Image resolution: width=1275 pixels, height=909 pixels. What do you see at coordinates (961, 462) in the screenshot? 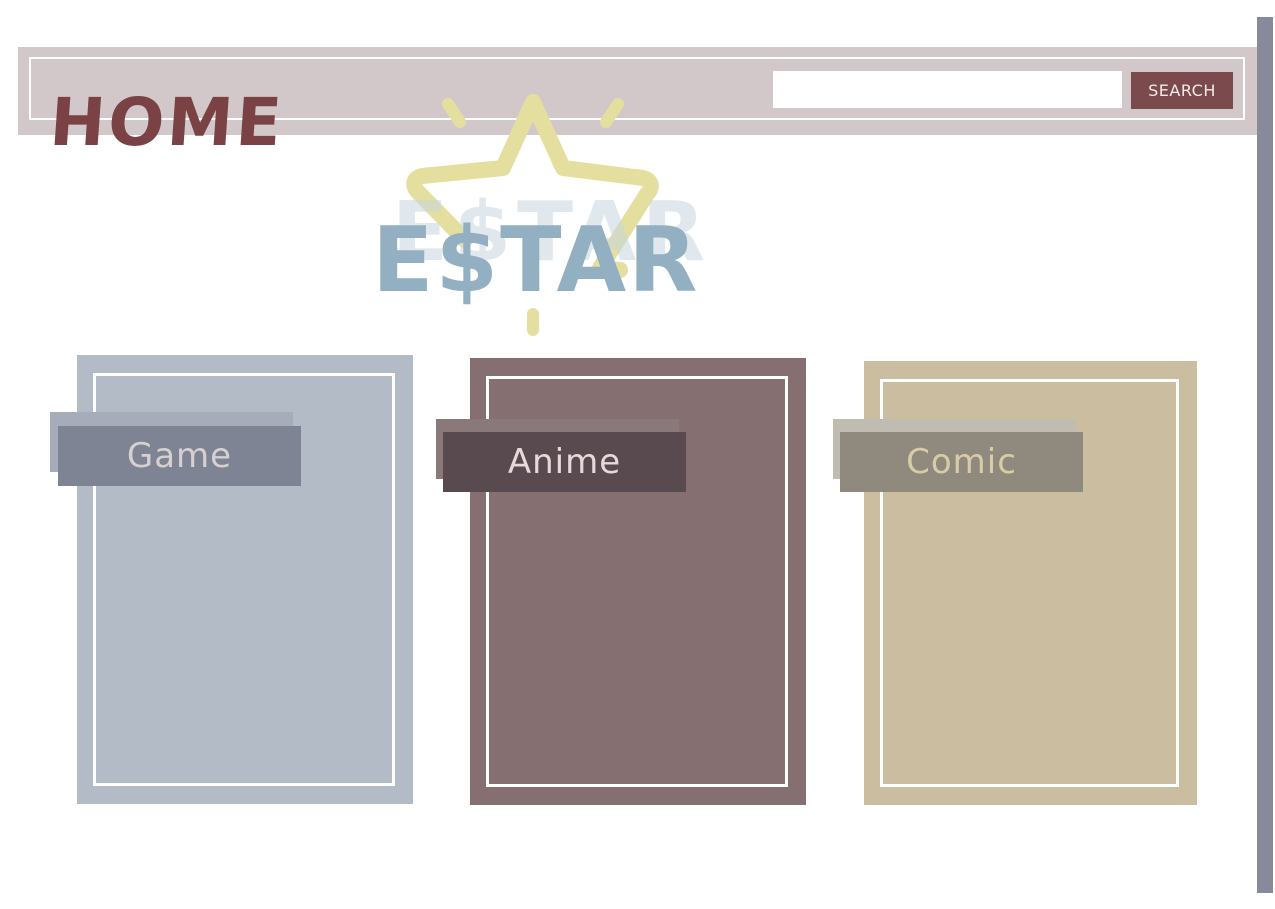
I see `category-tag-comic: Comic` at bounding box center [961, 462].